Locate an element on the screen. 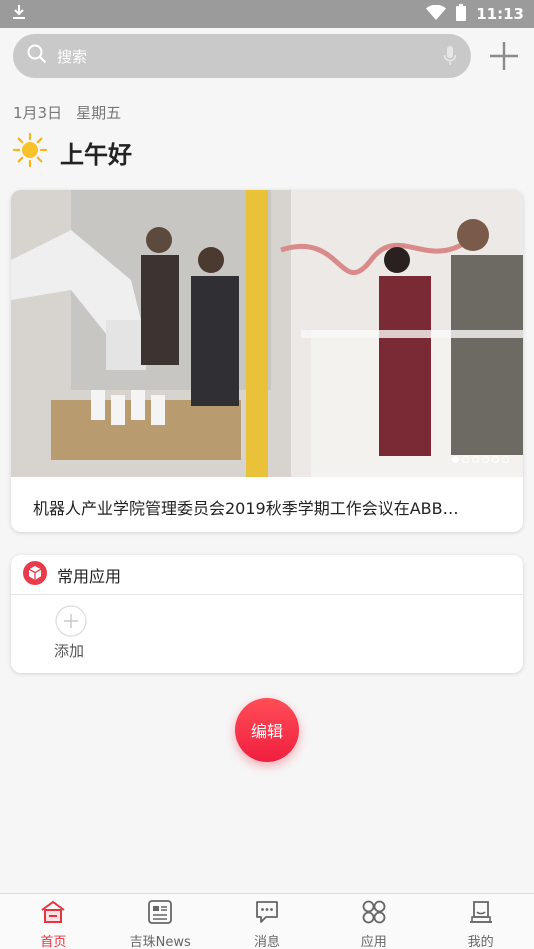  search-icon is located at coordinates (37, 56).